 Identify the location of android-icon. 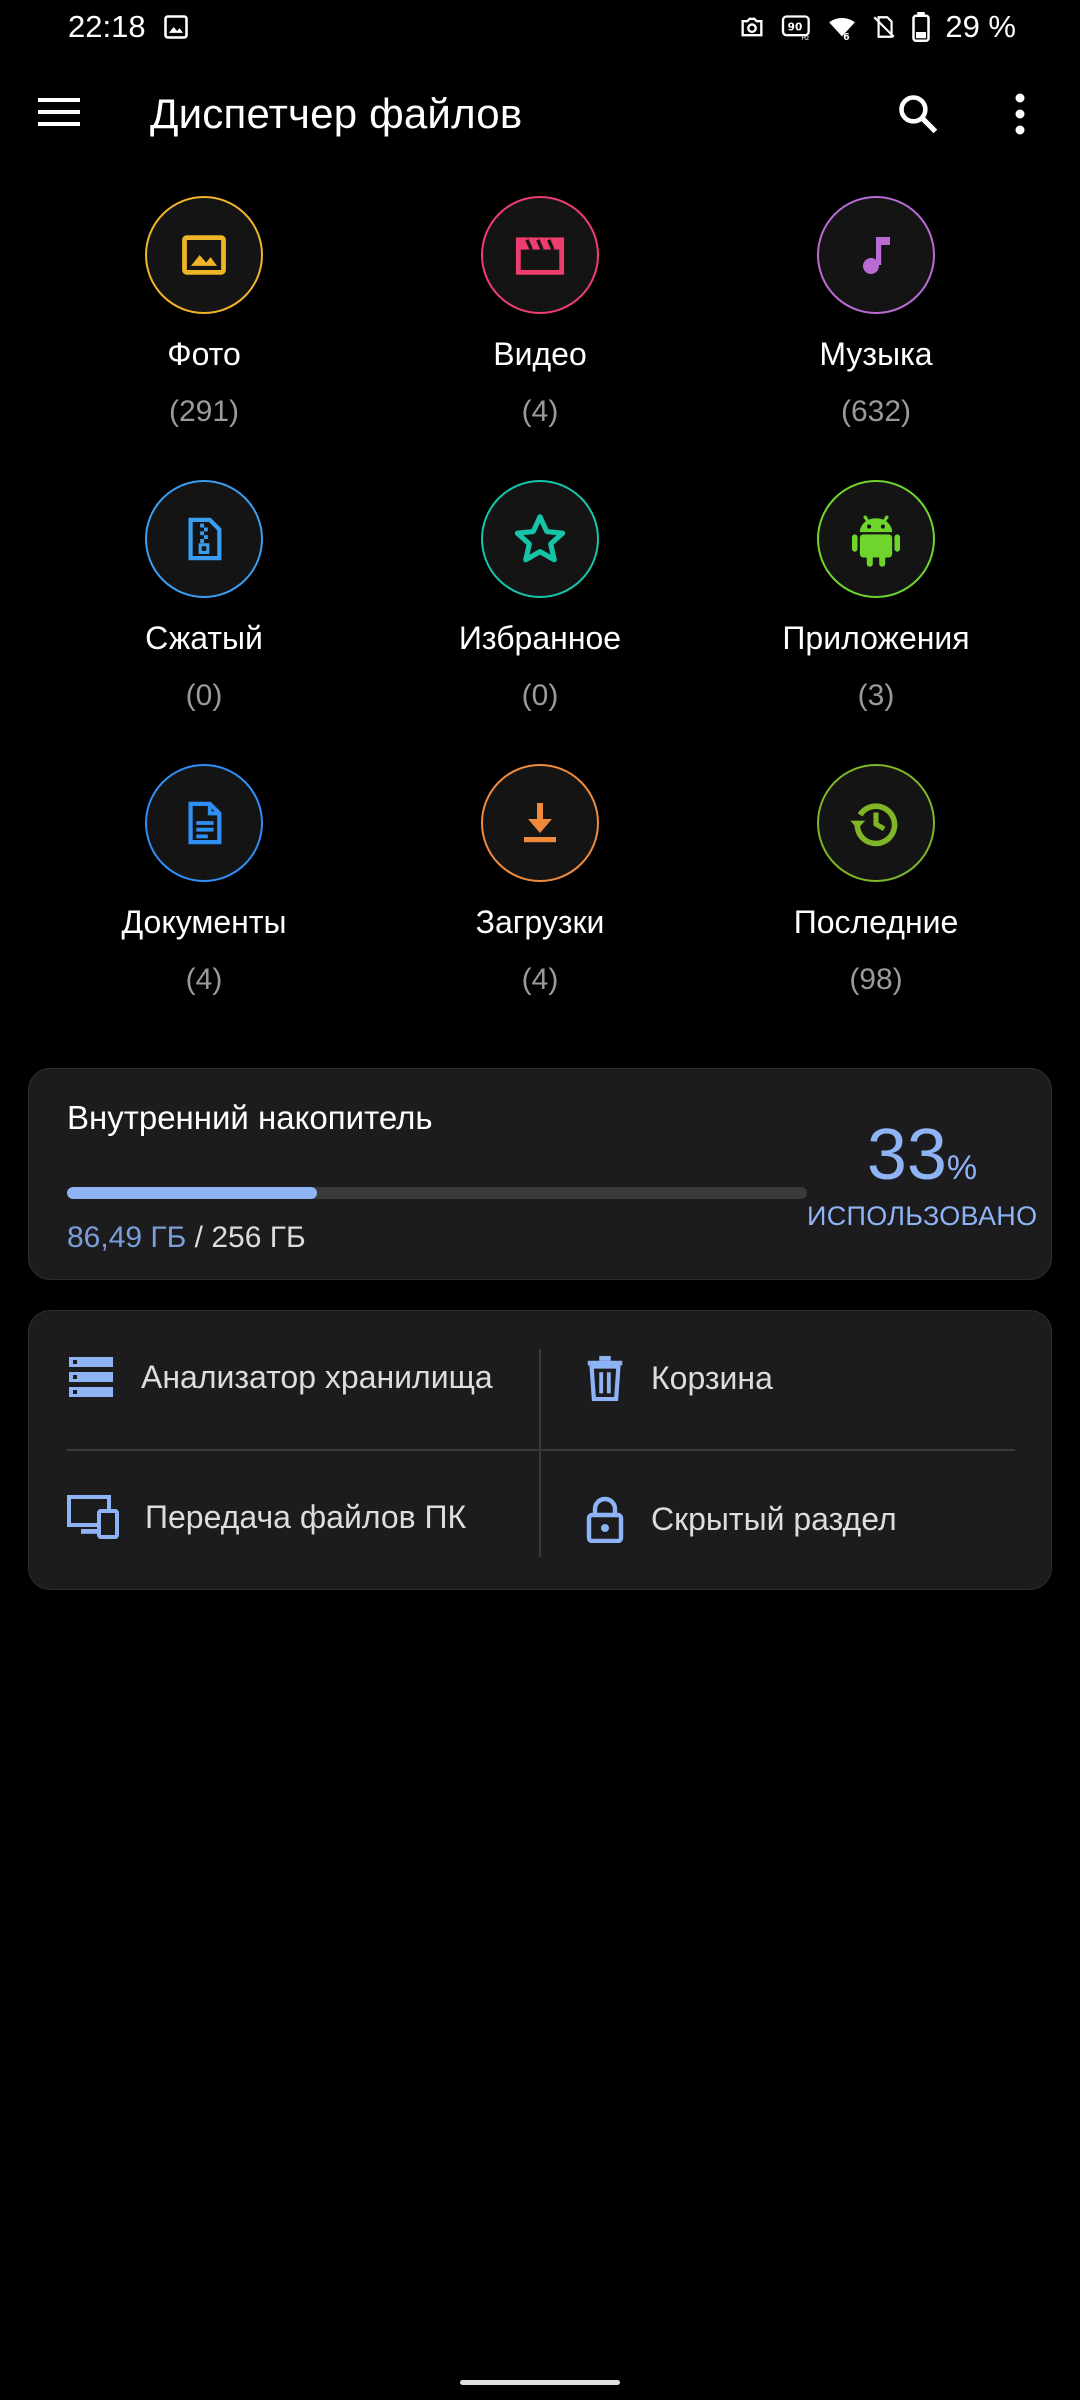
(876, 541).